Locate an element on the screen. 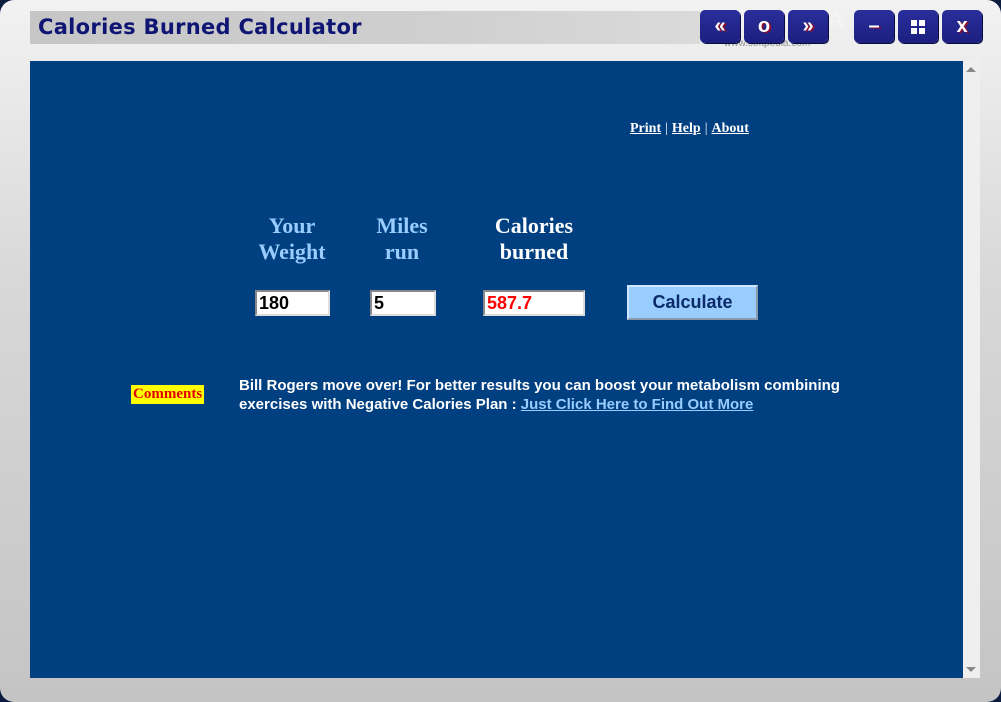  minimize-button: – is located at coordinates (874, 26).